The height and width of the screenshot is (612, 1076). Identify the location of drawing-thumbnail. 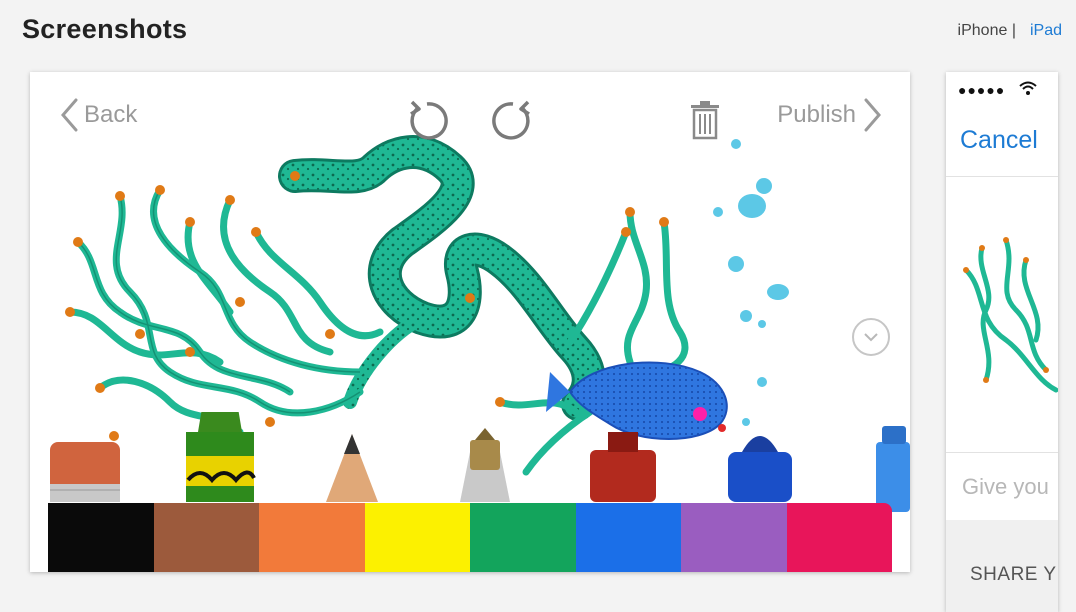
(1010, 315).